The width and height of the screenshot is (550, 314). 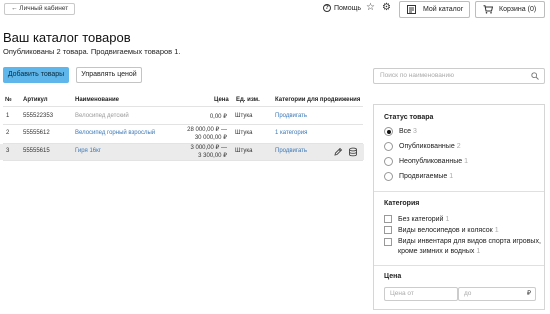 What do you see at coordinates (36, 133) in the screenshot?
I see `row-article: 55555612` at bounding box center [36, 133].